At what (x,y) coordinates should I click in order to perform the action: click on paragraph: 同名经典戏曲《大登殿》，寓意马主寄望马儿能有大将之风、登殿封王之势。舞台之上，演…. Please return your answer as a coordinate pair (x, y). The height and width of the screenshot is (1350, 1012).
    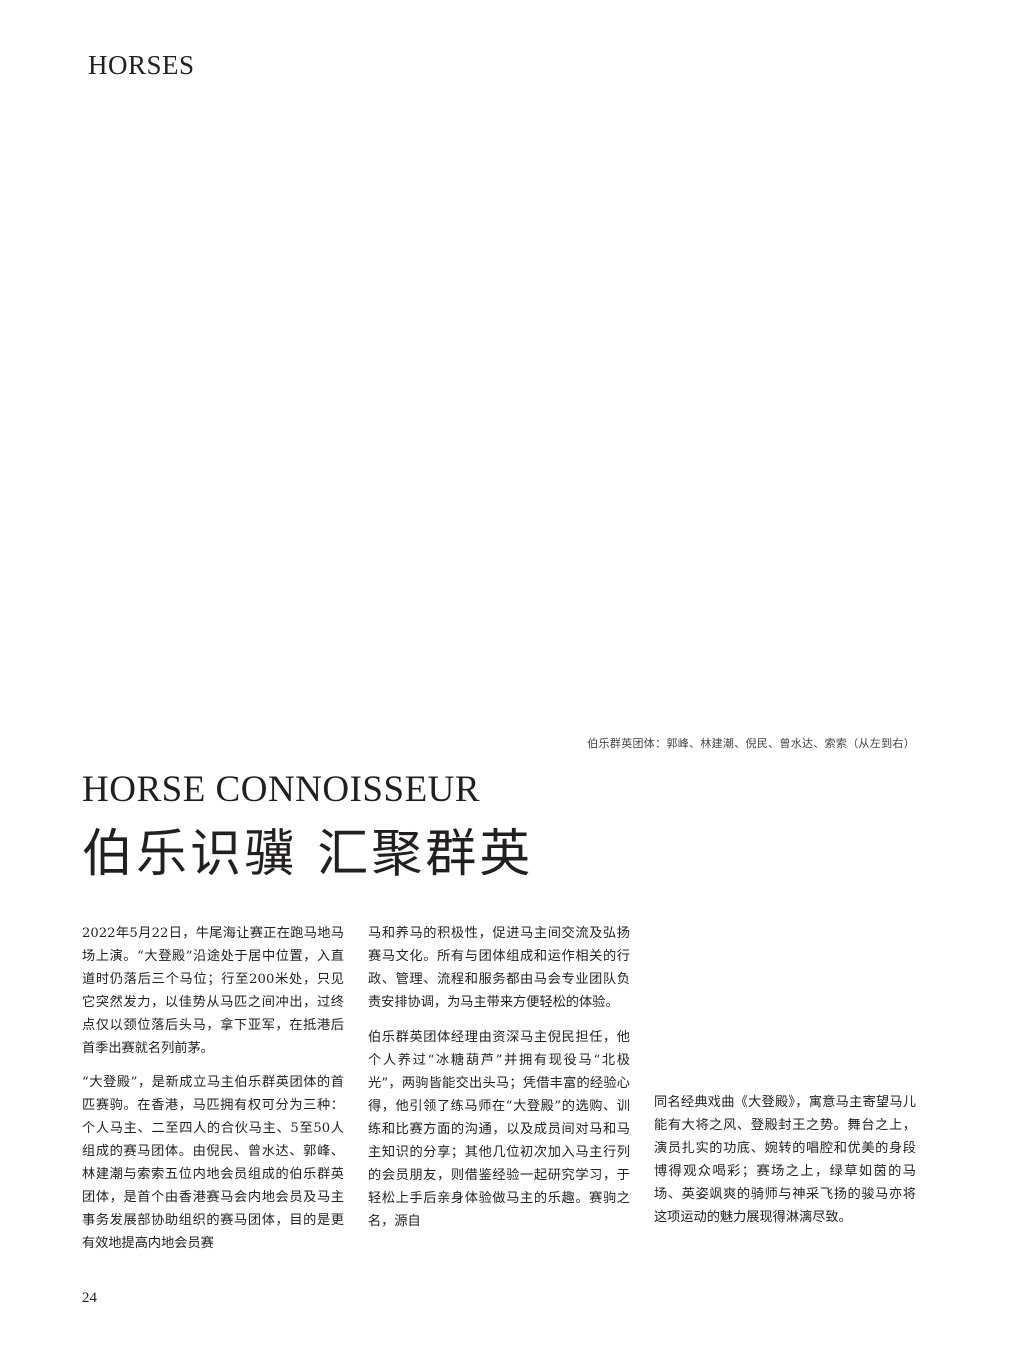
    Looking at the image, I should click on (785, 1160).